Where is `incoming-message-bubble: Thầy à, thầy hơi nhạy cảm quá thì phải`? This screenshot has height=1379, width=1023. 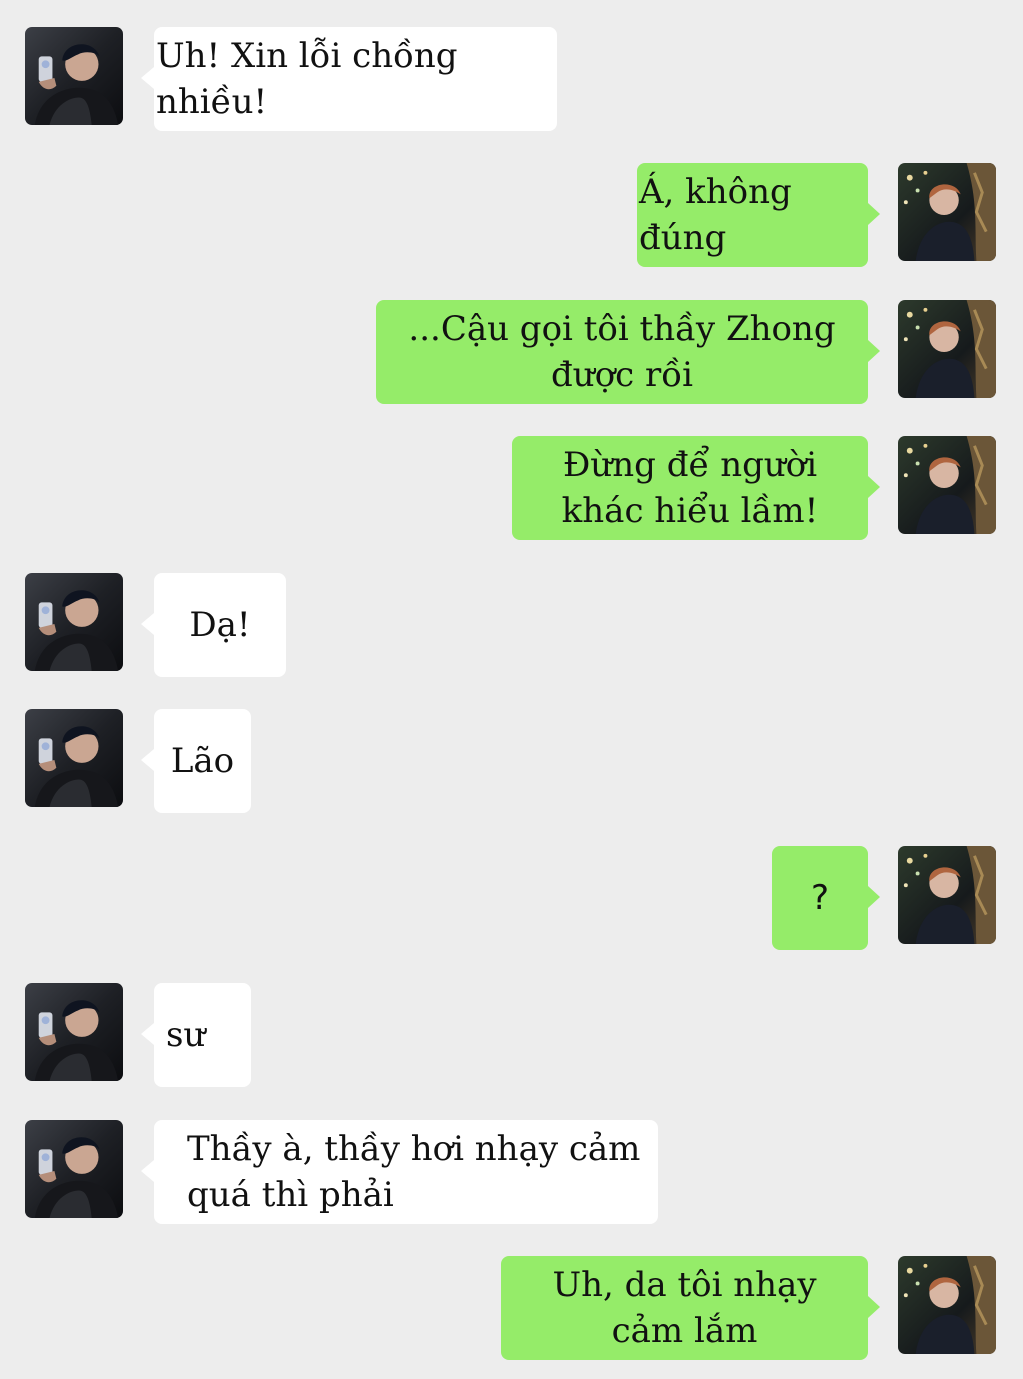
incoming-message-bubble: Thầy à, thầy hơi nhạy cảm quá thì phải is located at coordinates (399, 1172).